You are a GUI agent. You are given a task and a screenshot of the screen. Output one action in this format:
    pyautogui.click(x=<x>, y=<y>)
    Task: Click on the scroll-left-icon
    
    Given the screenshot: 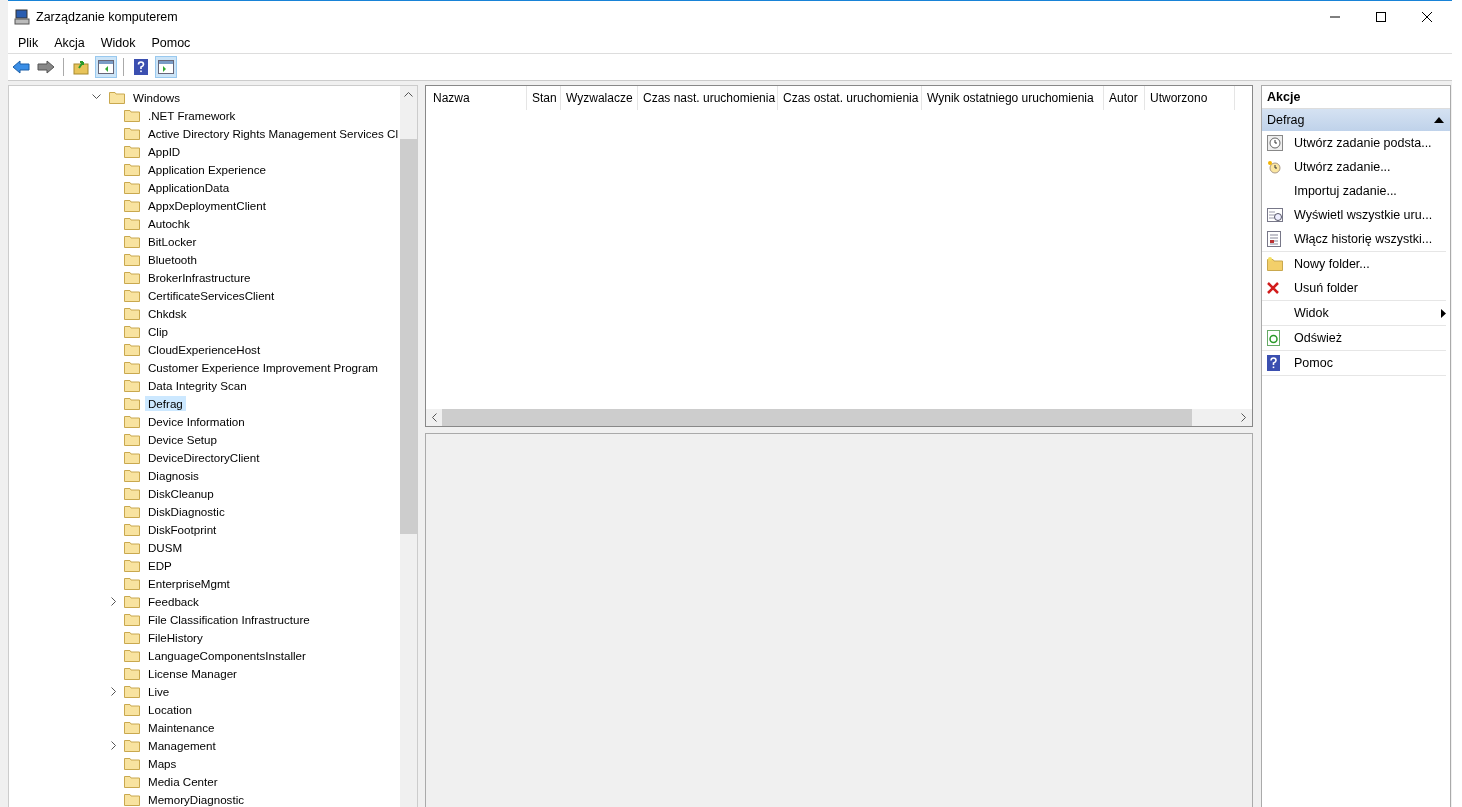 What is the action you would take?
    pyautogui.click(x=434, y=417)
    